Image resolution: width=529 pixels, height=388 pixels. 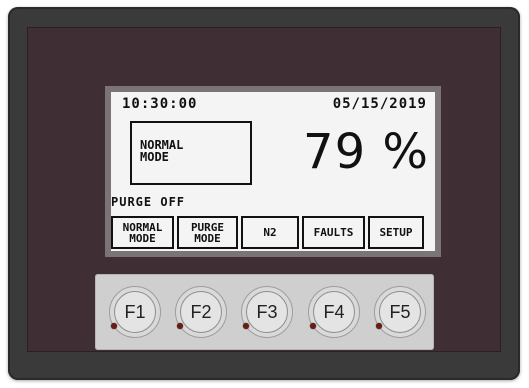 I want to click on percent-readout: 79 %, so click(x=366, y=152).